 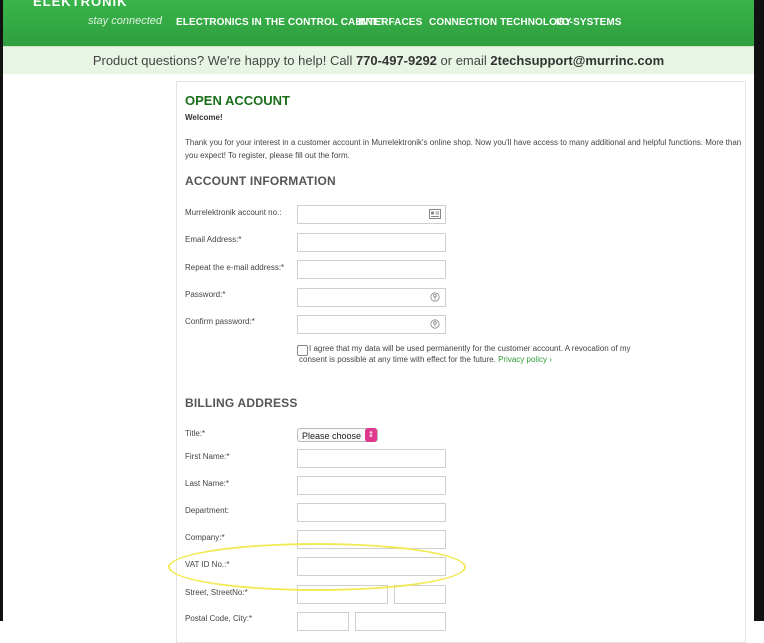 I want to click on nav-interfaces: INTERFACES, so click(x=390, y=22).